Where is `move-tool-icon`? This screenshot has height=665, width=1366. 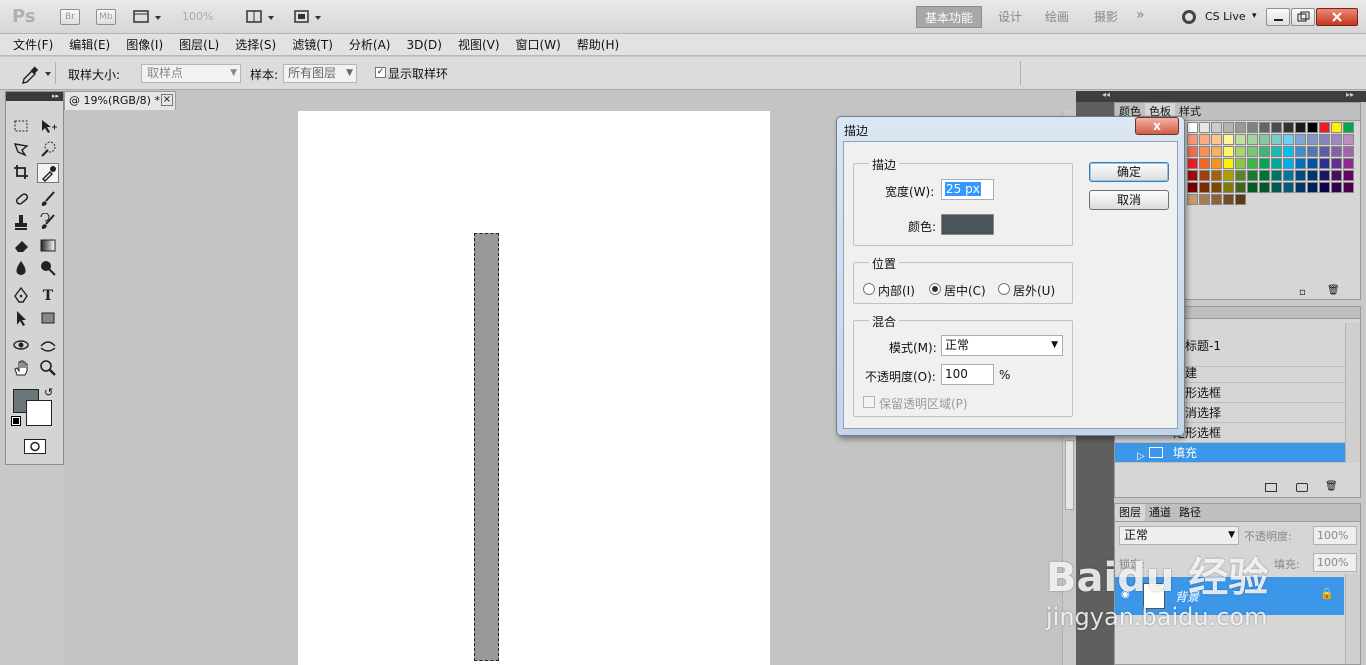
move-tool-icon is located at coordinates (48, 127).